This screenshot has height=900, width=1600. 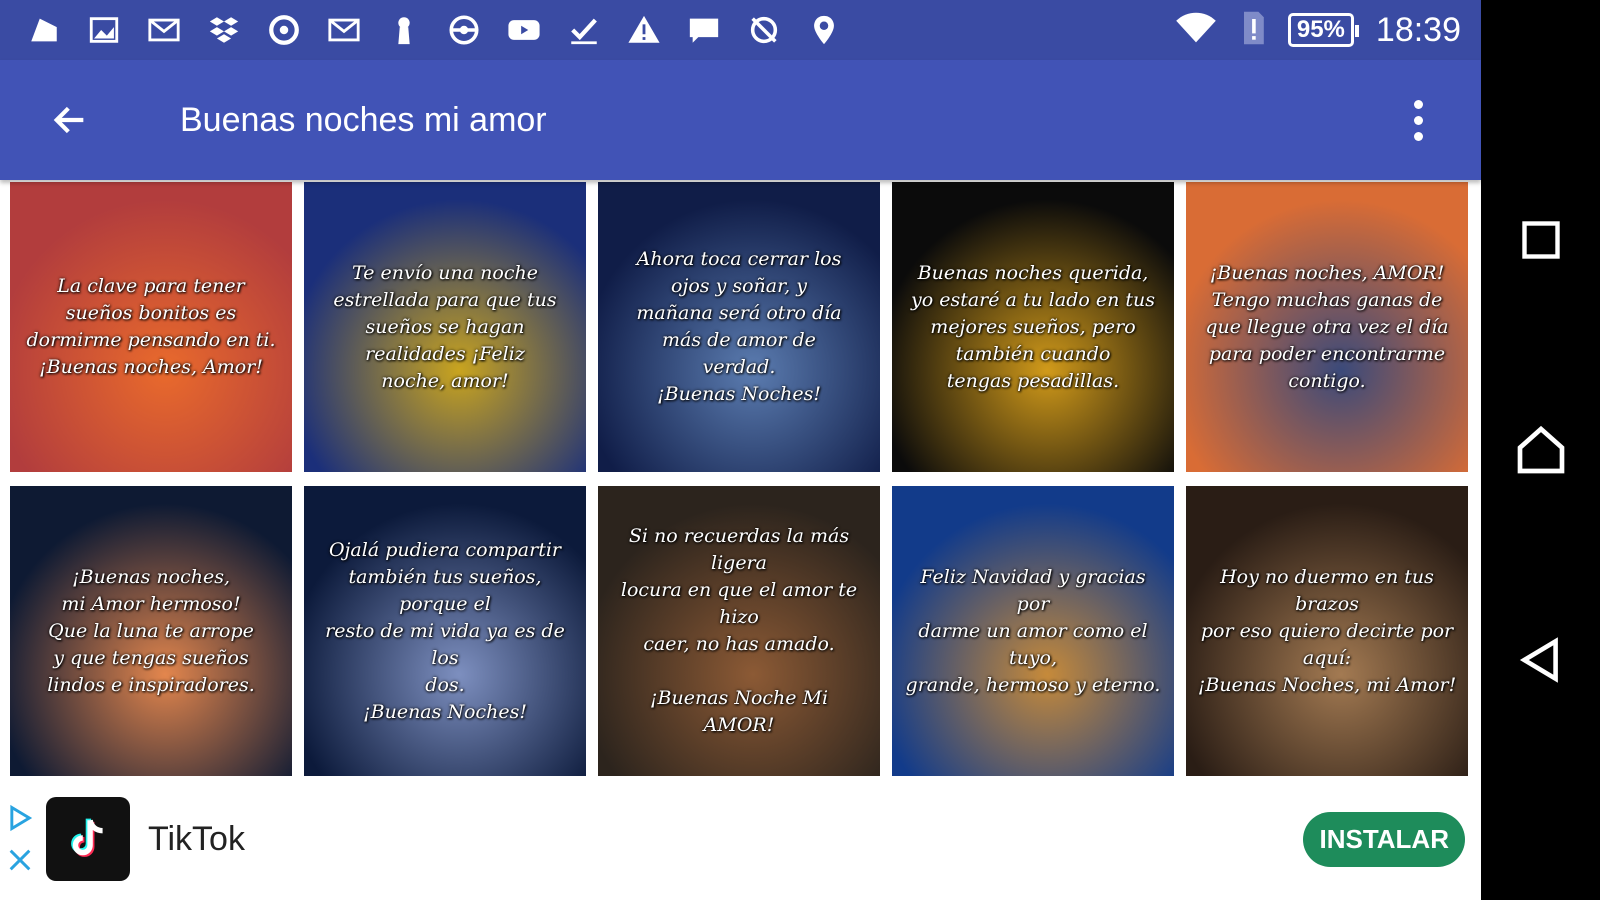 I want to click on recents-button, so click(x=1541, y=240).